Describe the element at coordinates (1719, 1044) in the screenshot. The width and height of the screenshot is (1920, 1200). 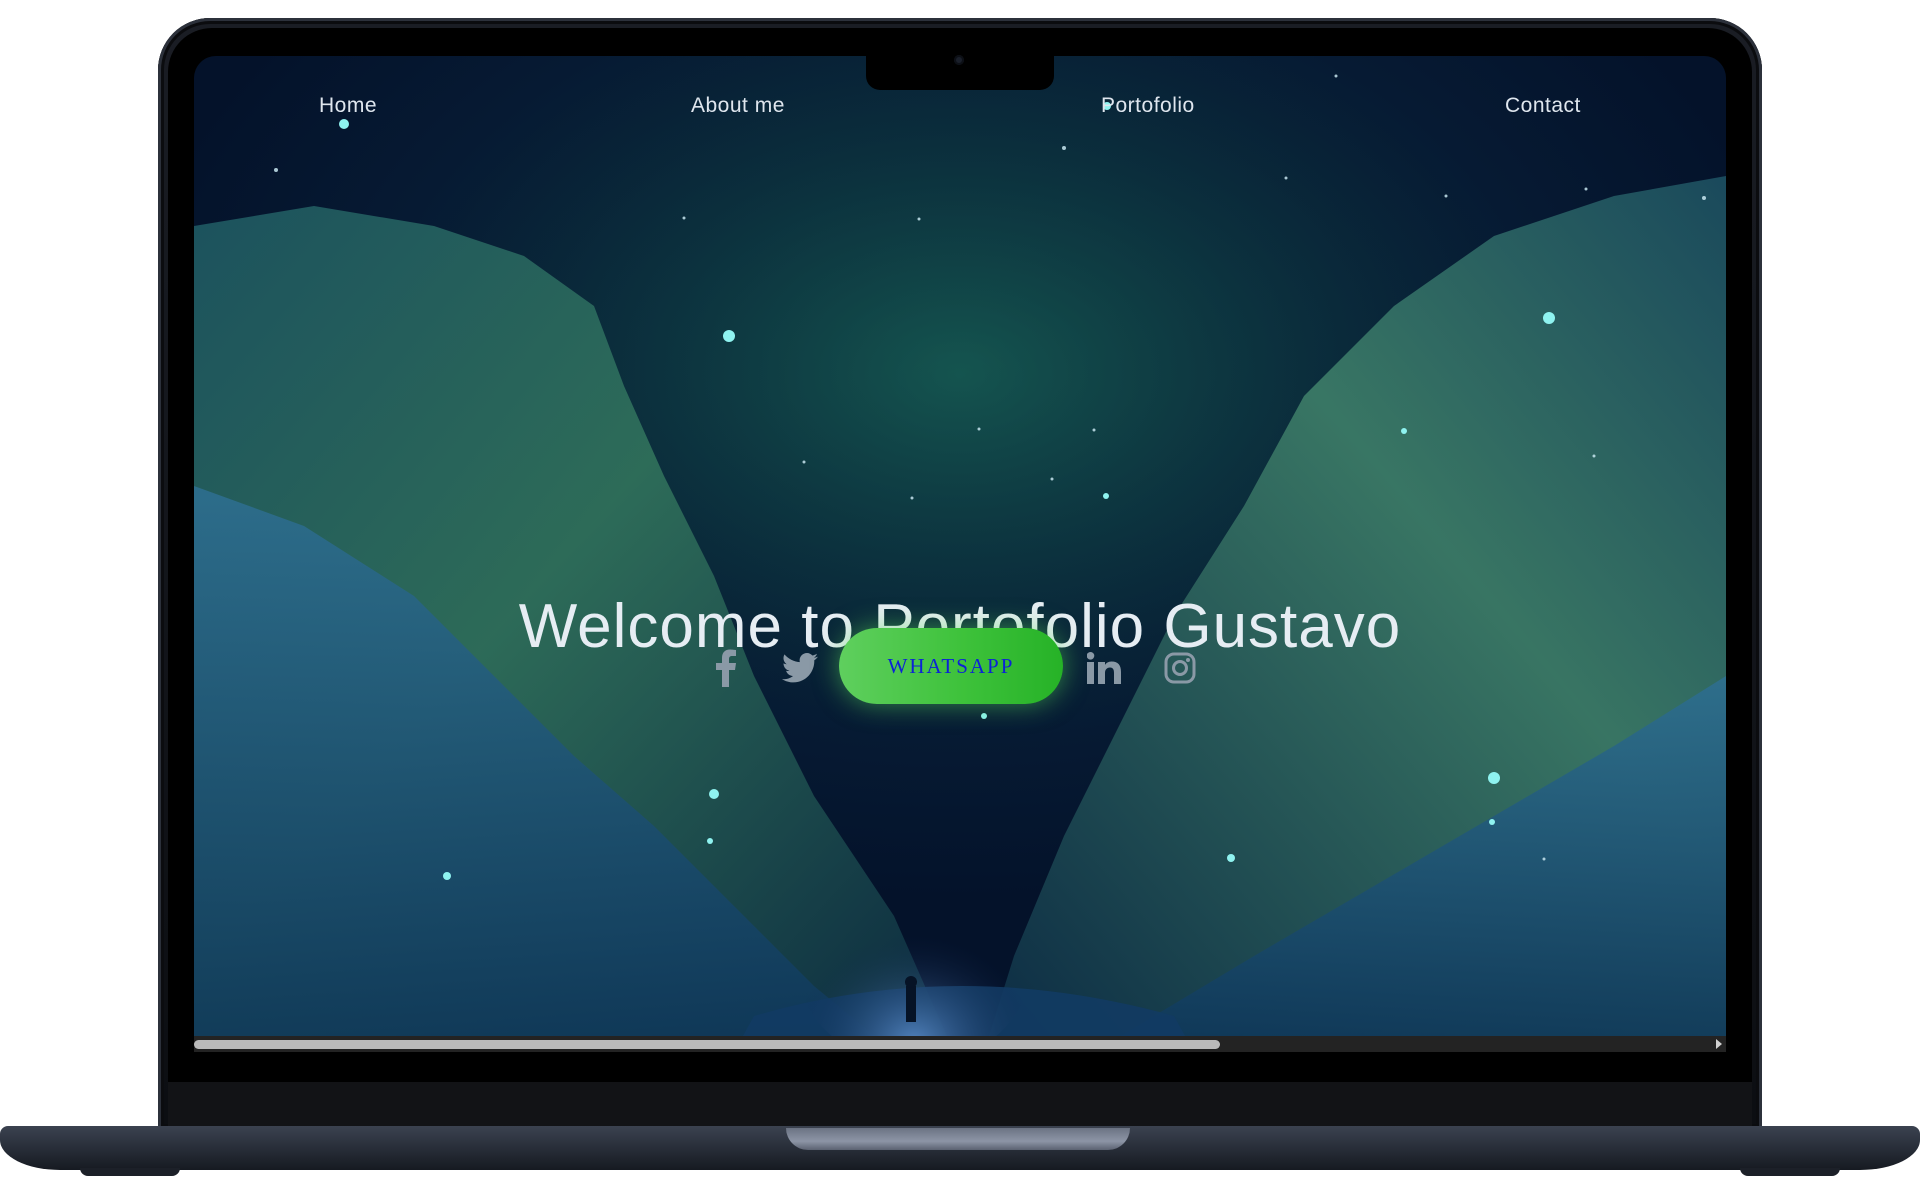
I see `scroll-right-arrow-icon` at that location.